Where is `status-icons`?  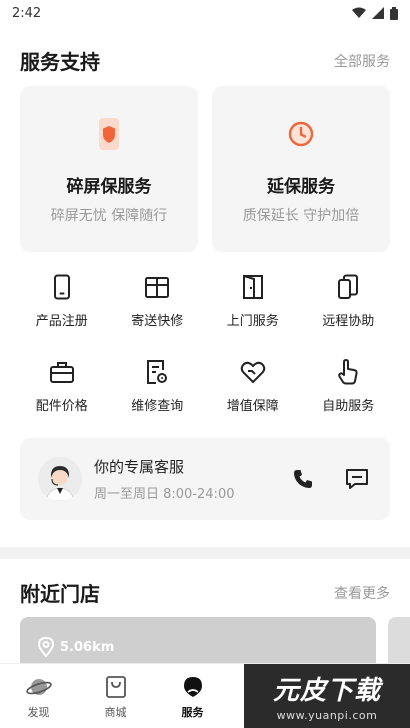 status-icons is located at coordinates (375, 13).